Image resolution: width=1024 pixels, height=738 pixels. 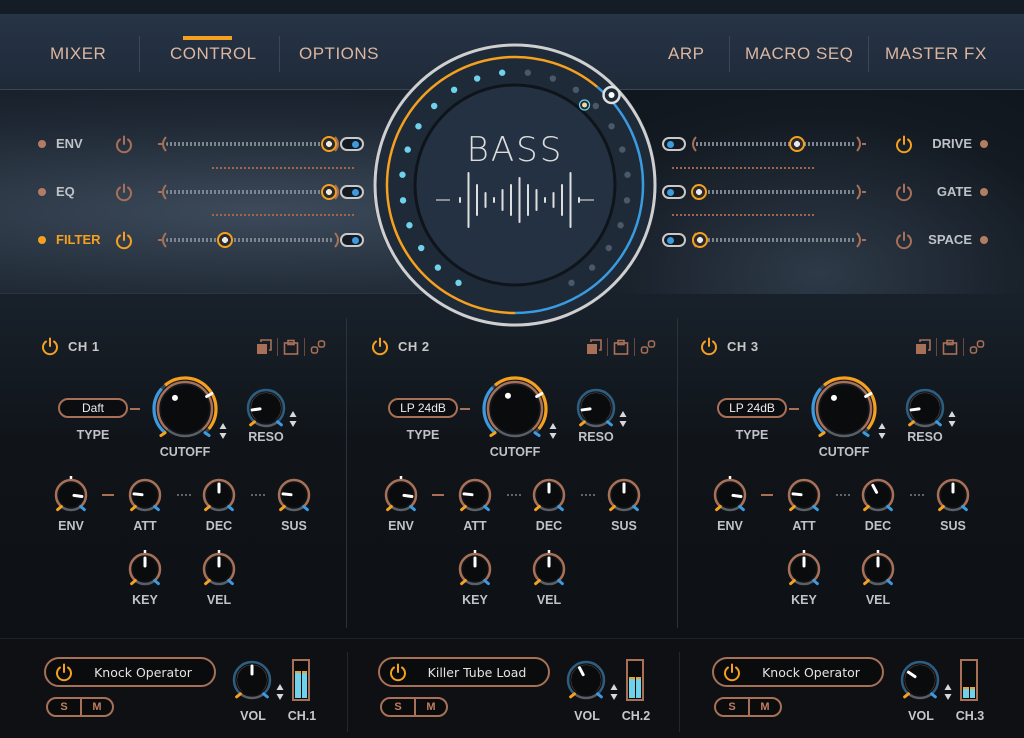 I want to click on tab-options: OPTIONS, so click(x=339, y=54).